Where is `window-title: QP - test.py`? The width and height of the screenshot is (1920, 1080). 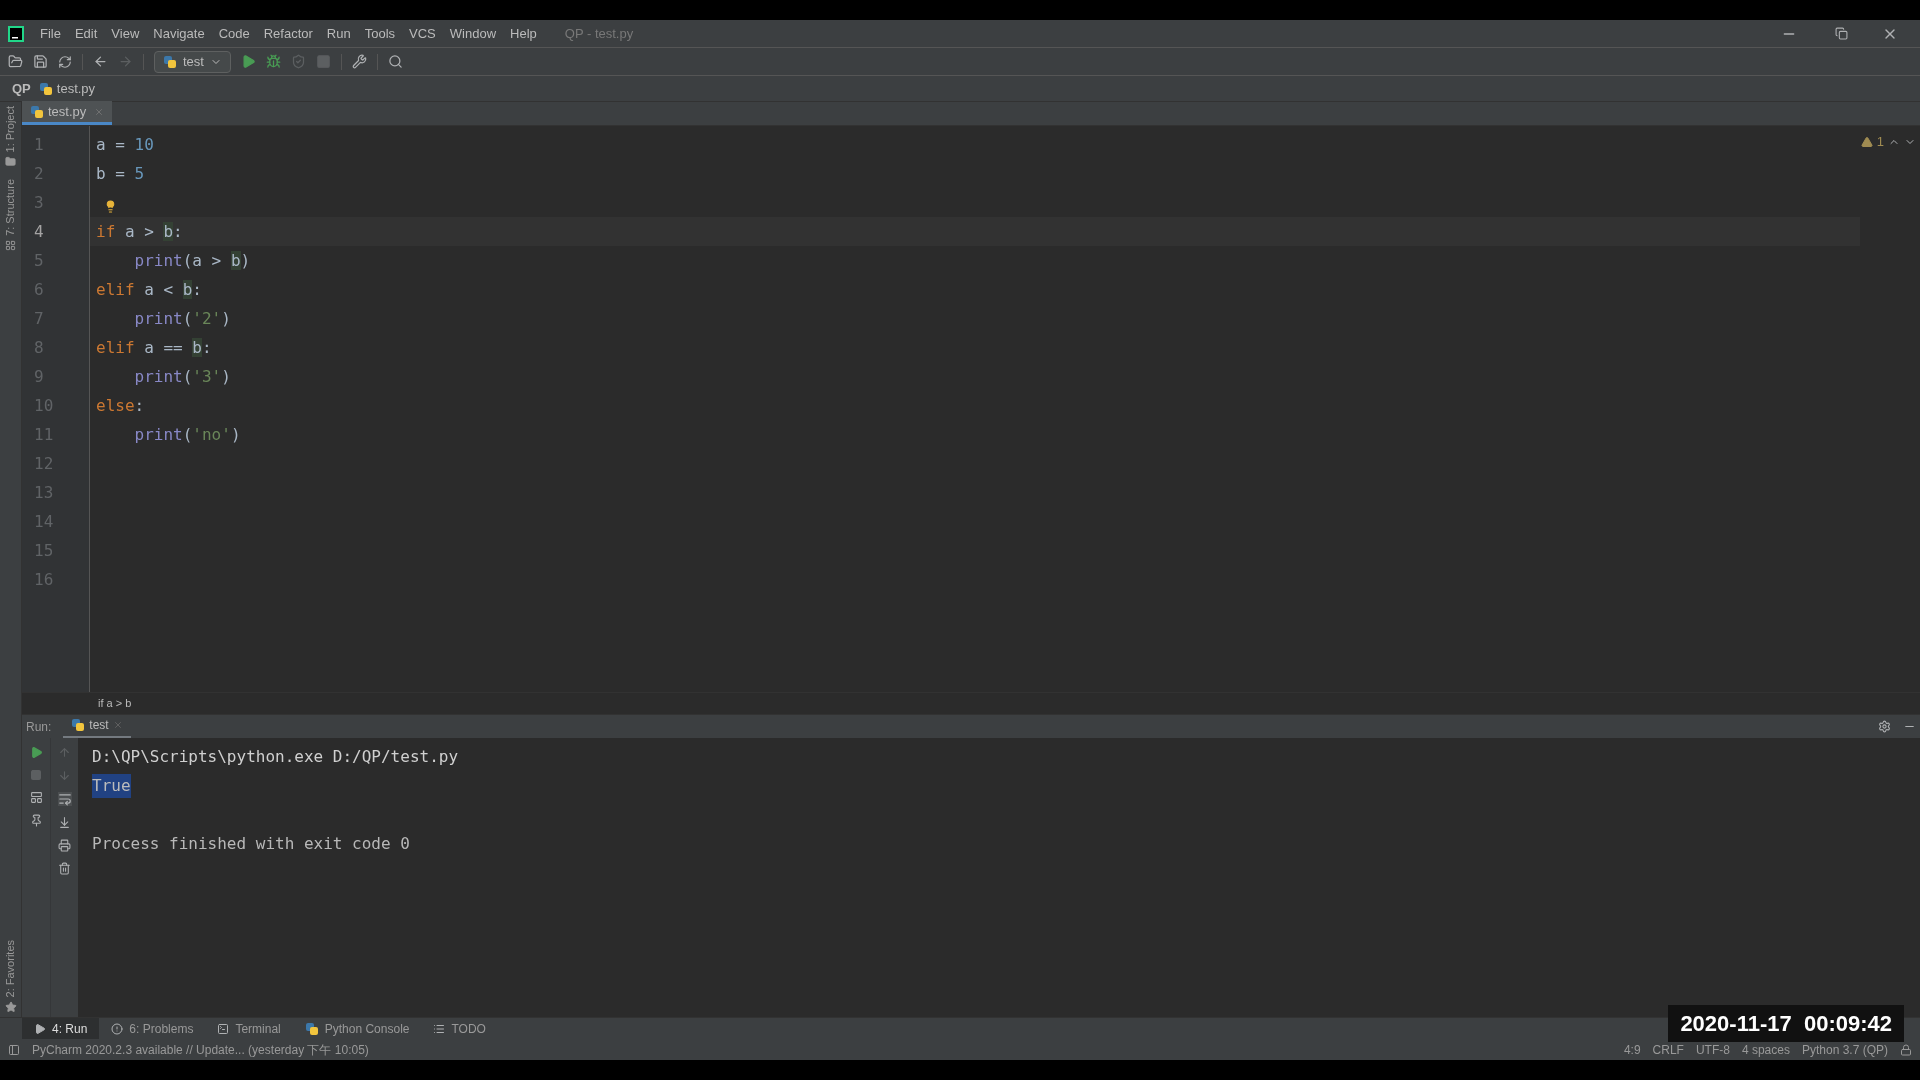 window-title: QP - test.py is located at coordinates (599, 33).